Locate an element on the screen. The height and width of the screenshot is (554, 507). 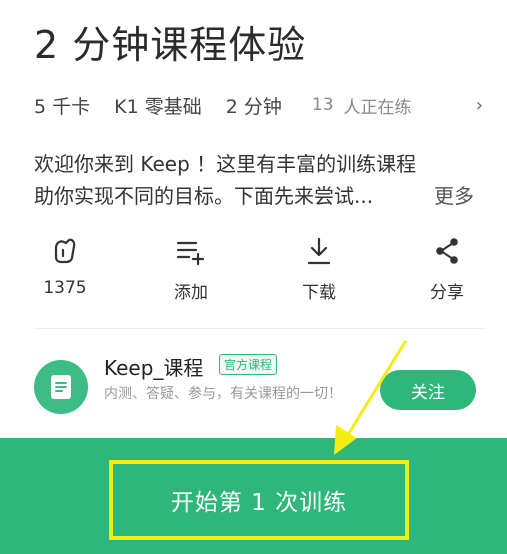
annotation-arrow is located at coordinates (370, 397).